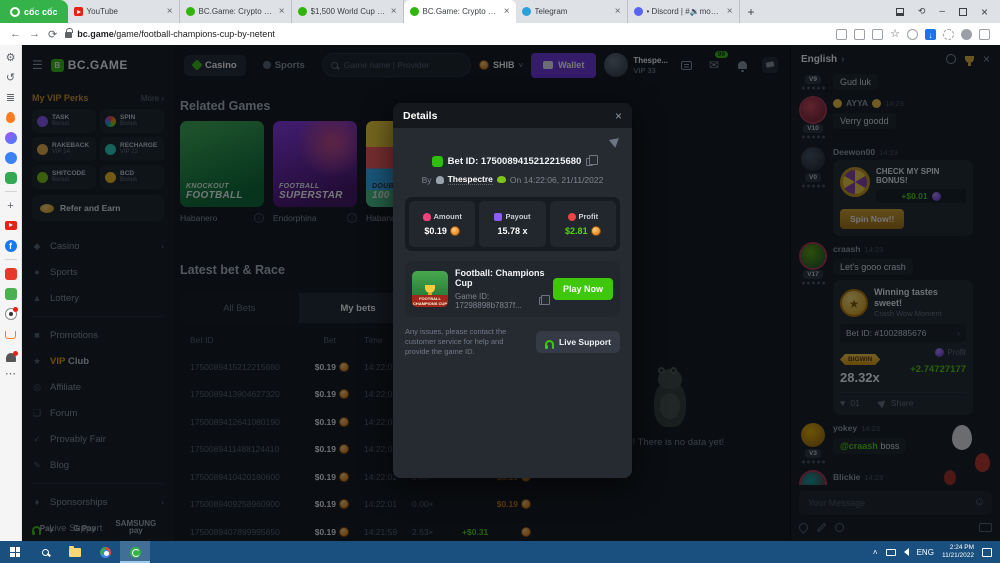 This screenshot has width=1000, height=563. I want to click on coccoc-icon, so click(135, 552).